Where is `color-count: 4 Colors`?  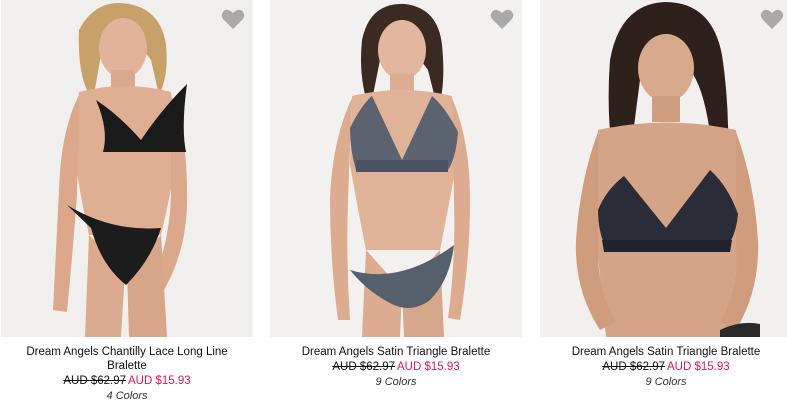 color-count: 4 Colors is located at coordinates (127, 396).